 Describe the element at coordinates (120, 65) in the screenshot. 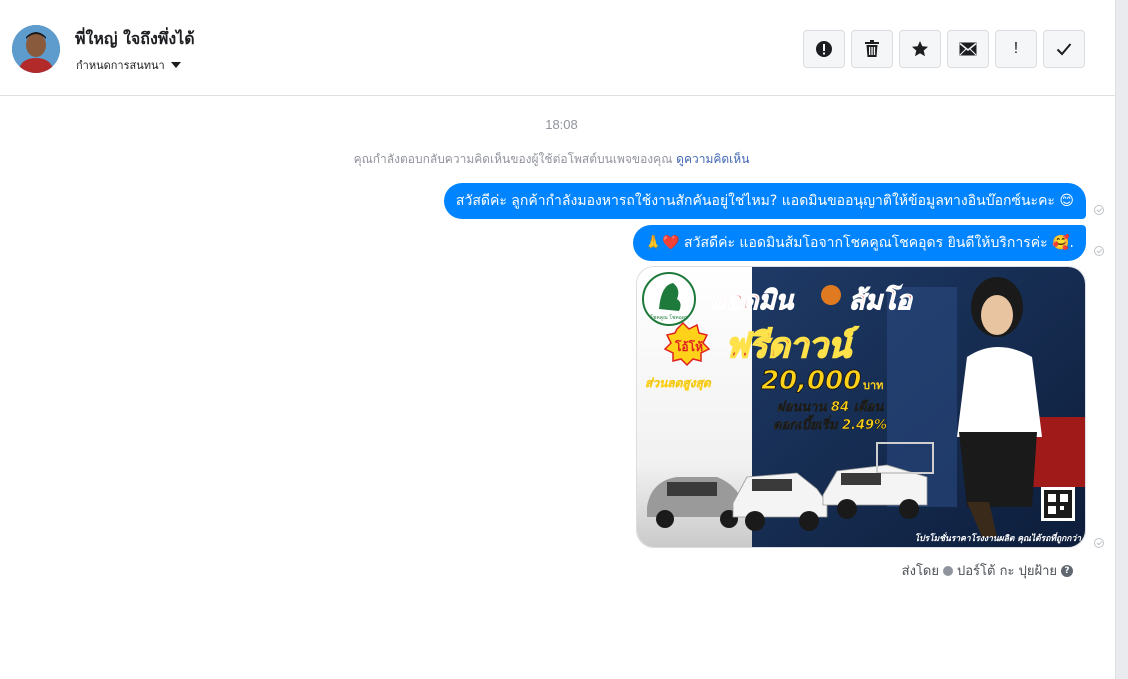

I see `conversation-label-text: กำหนดการสนทนา` at that location.